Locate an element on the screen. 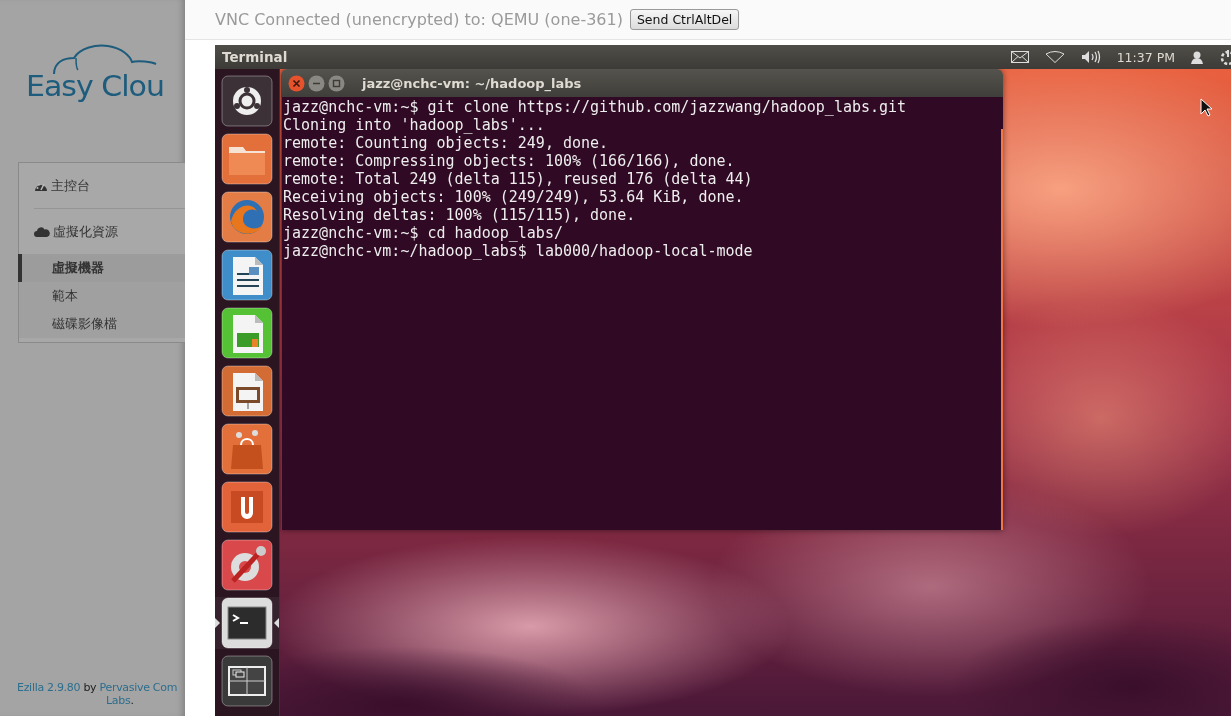 This screenshot has width=1231, height=716. nav-subitem: 磁碟影像檔 is located at coordinates (101, 324).